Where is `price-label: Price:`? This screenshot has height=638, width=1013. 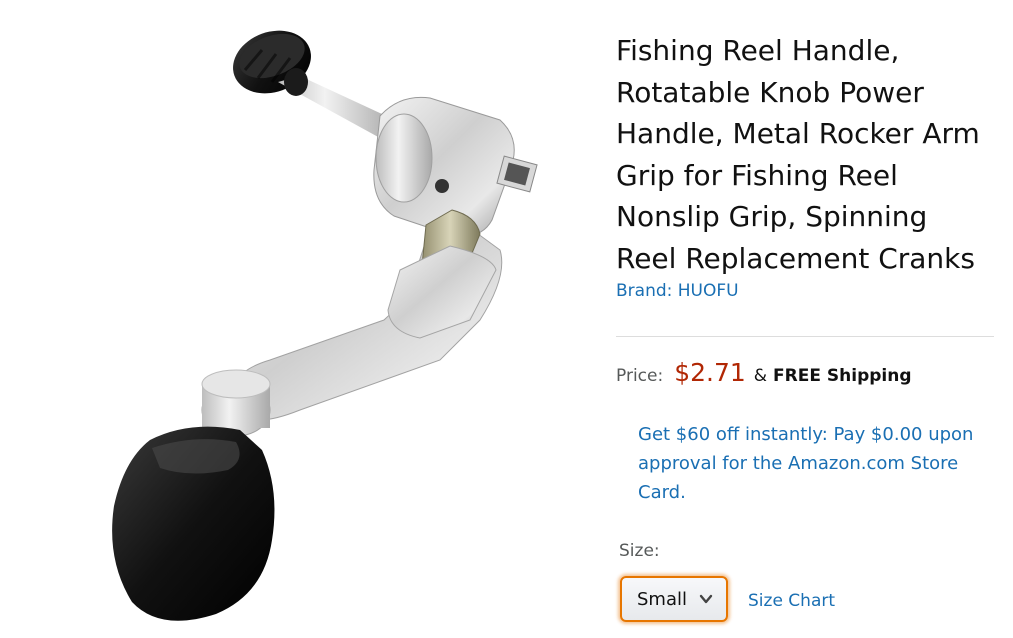
price-label: Price: is located at coordinates (640, 376).